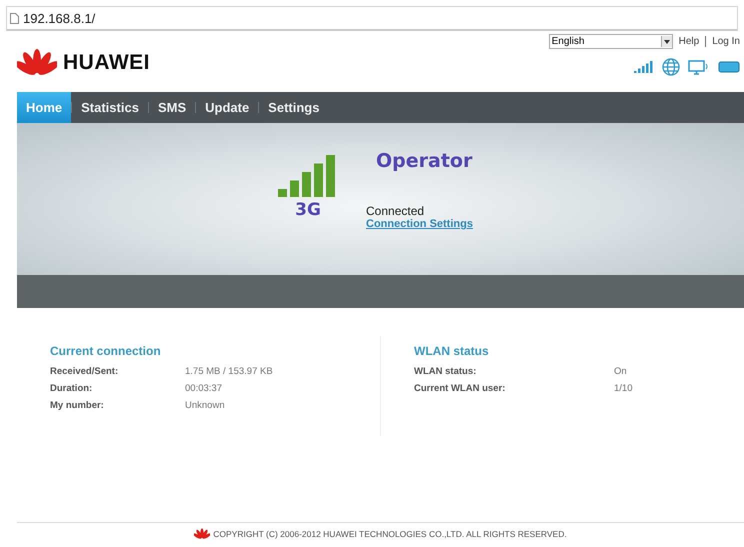 The width and height of the screenshot is (744, 547). What do you see at coordinates (726, 41) in the screenshot?
I see `header-link: Log In` at bounding box center [726, 41].